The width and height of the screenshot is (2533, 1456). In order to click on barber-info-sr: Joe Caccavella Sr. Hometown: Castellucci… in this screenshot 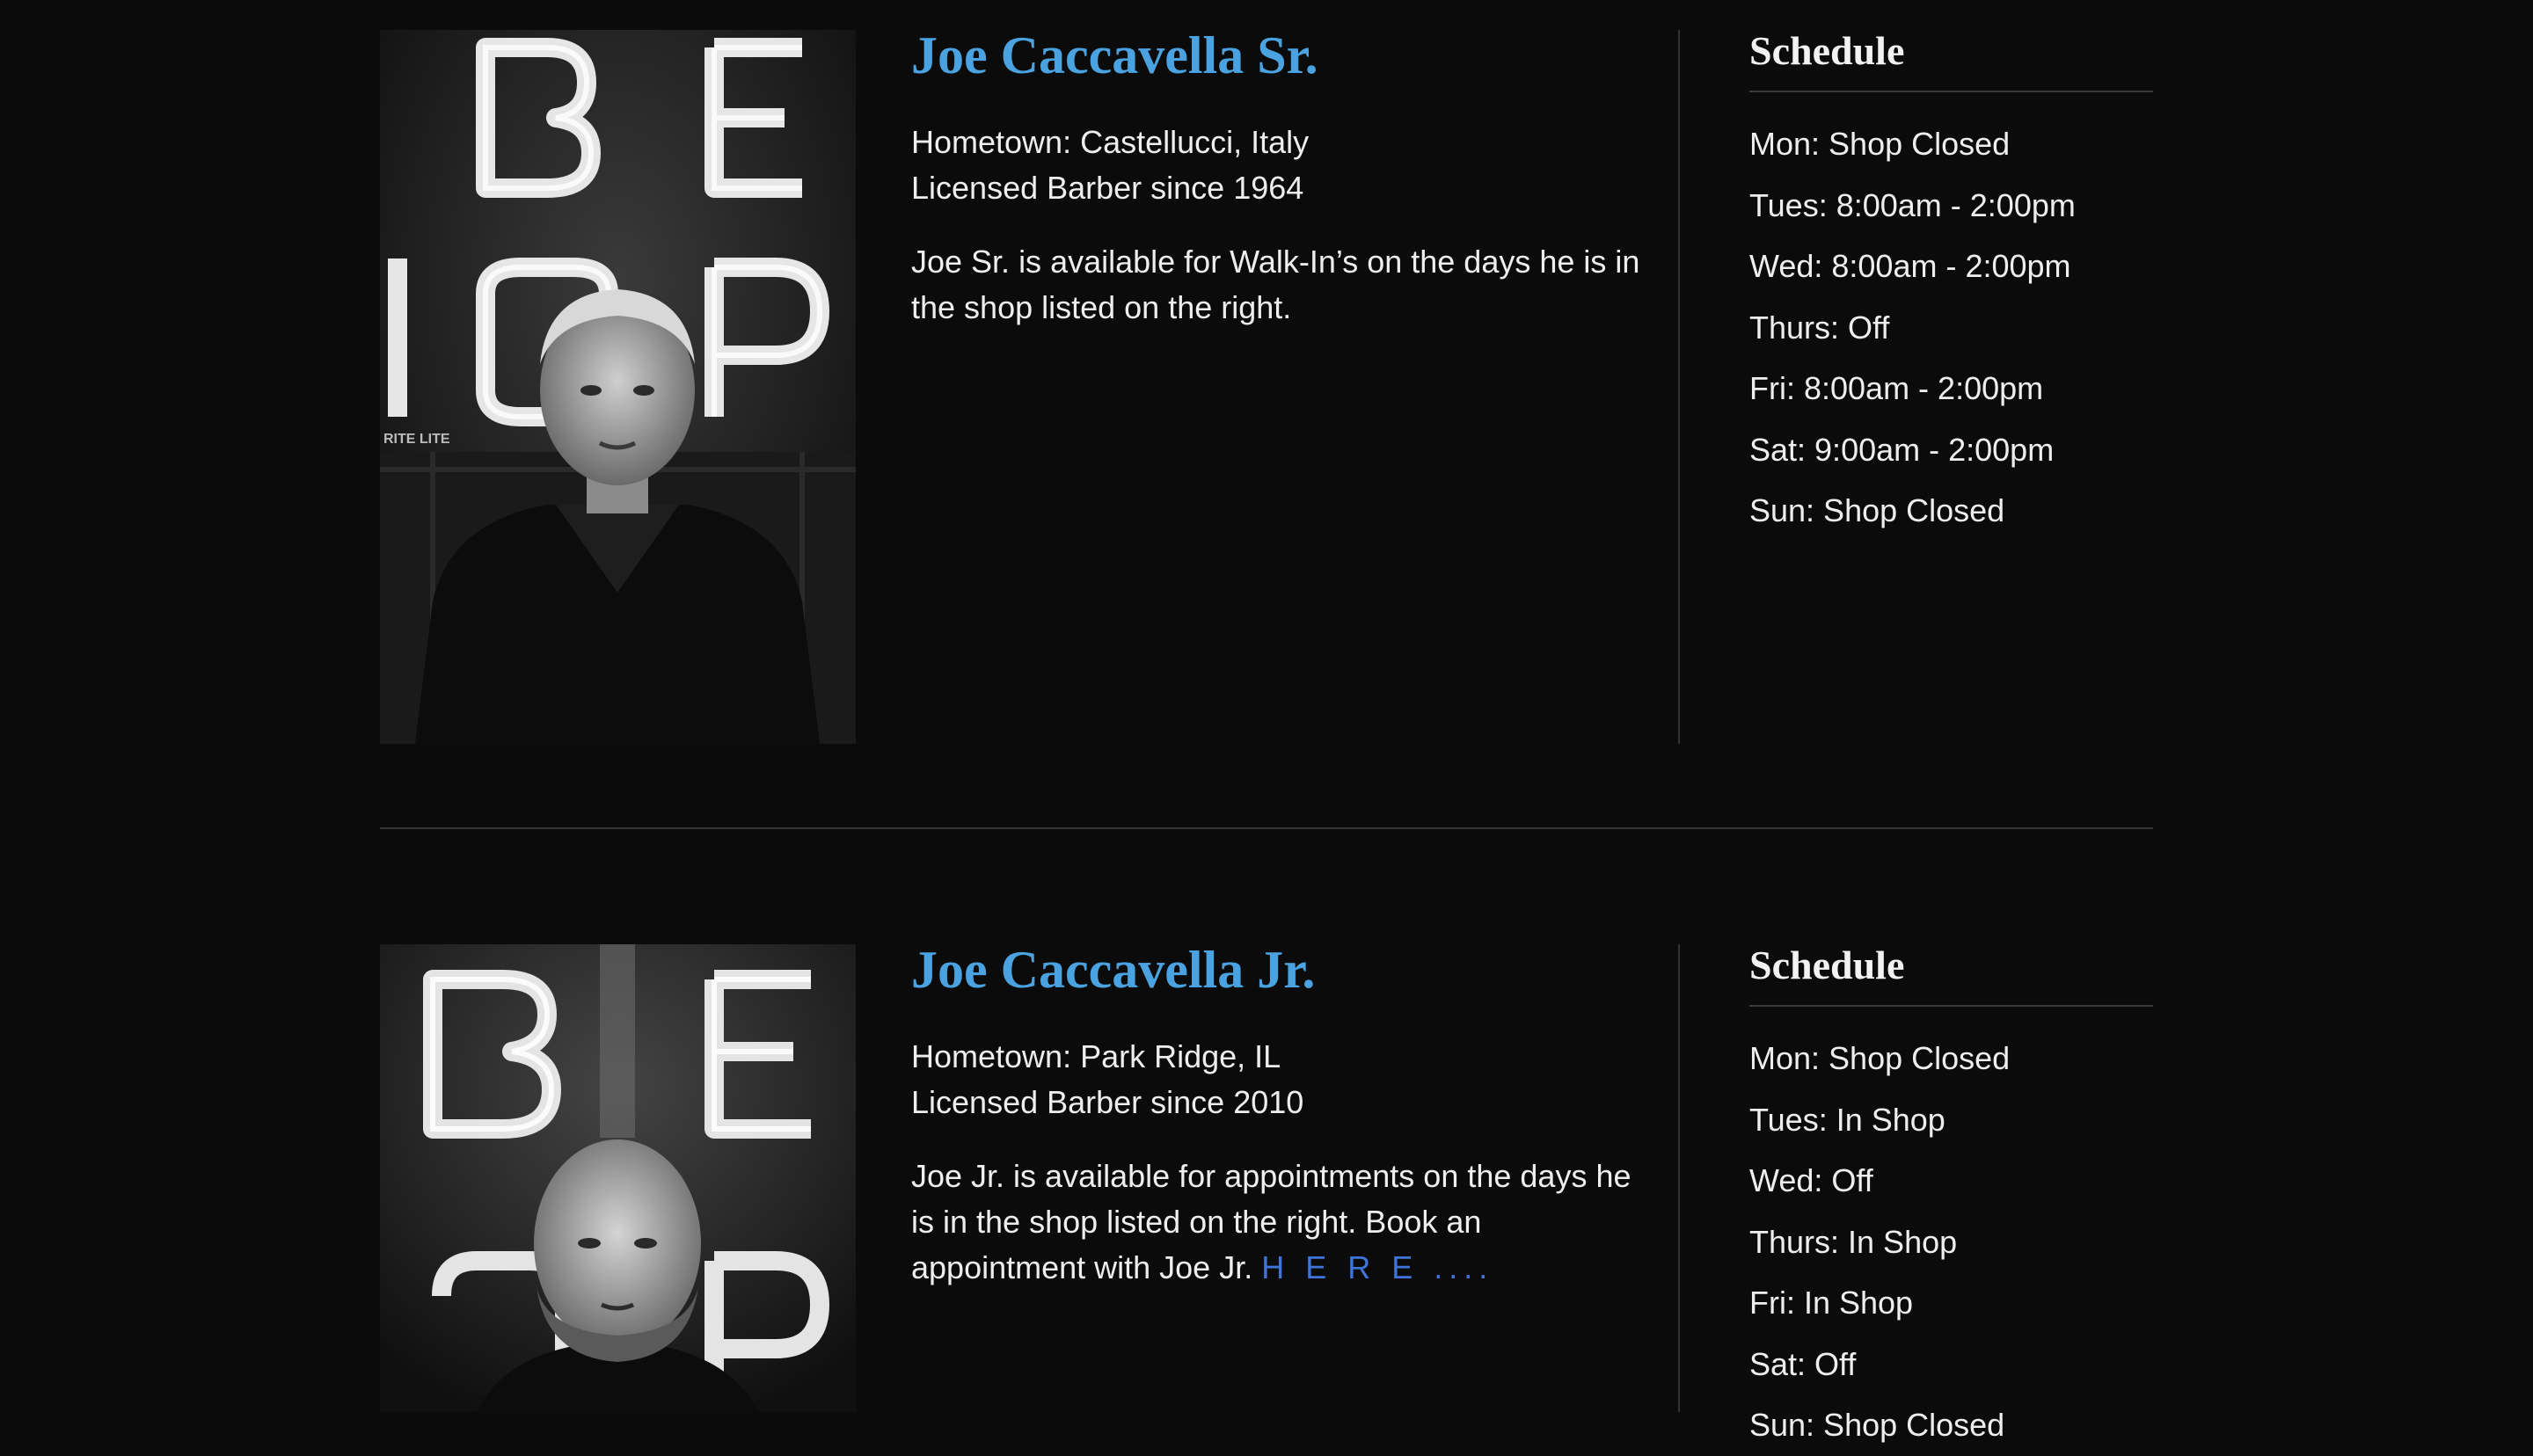, I will do `click(1276, 194)`.